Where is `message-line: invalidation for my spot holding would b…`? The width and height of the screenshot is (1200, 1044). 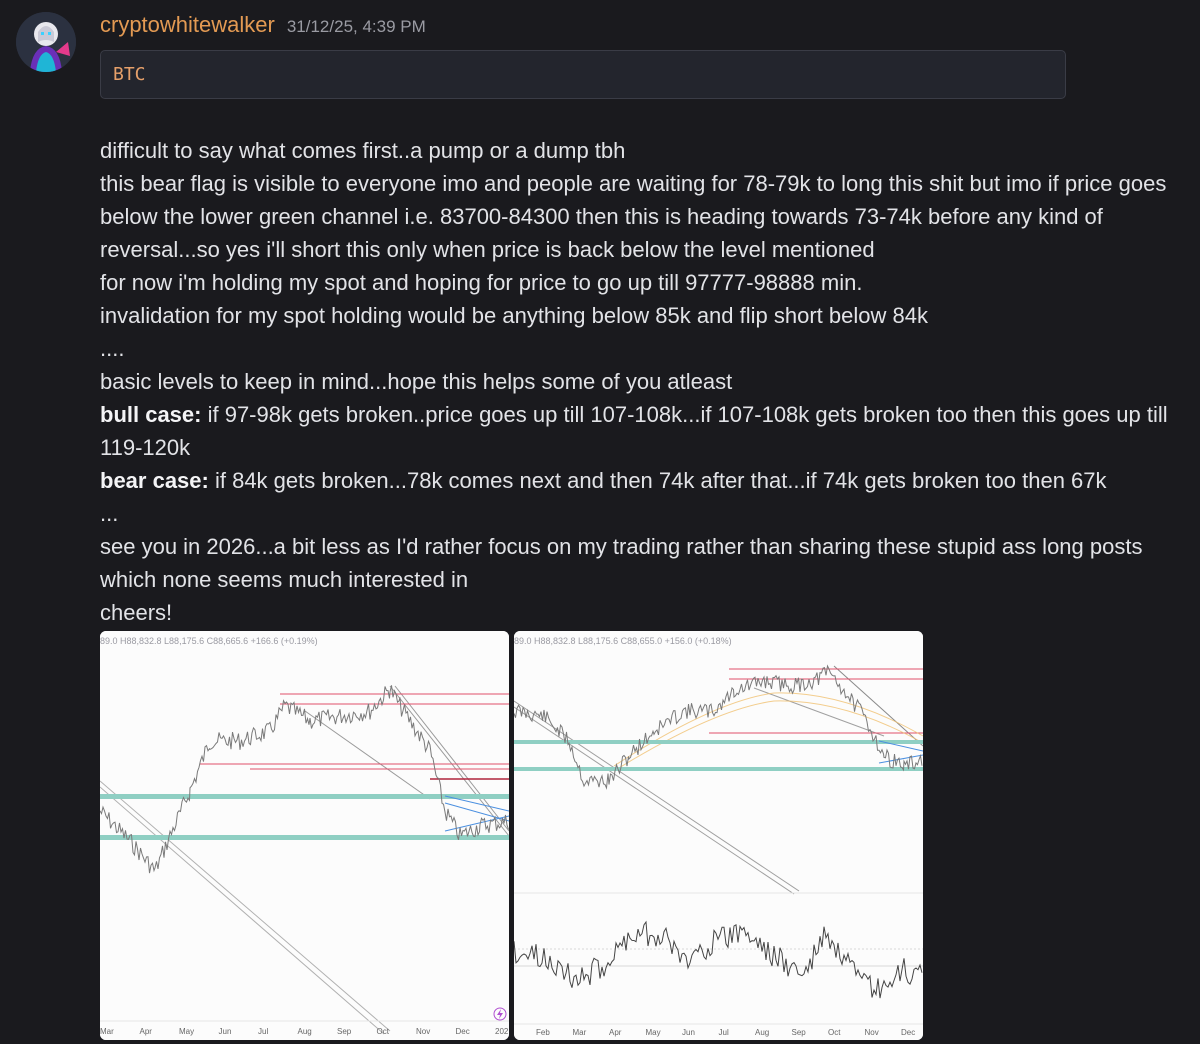
message-line: invalidation for my spot holding would b… is located at coordinates (514, 315).